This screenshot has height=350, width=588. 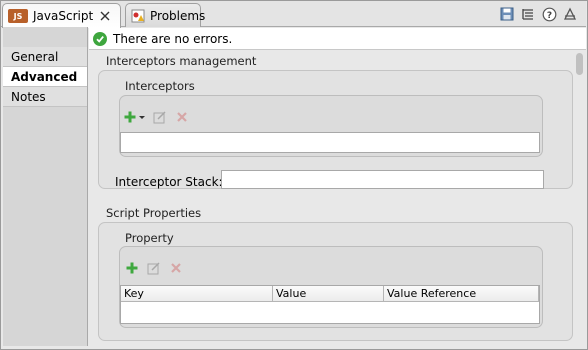 I want to click on editor-toolbar: ?, so click(x=538, y=14).